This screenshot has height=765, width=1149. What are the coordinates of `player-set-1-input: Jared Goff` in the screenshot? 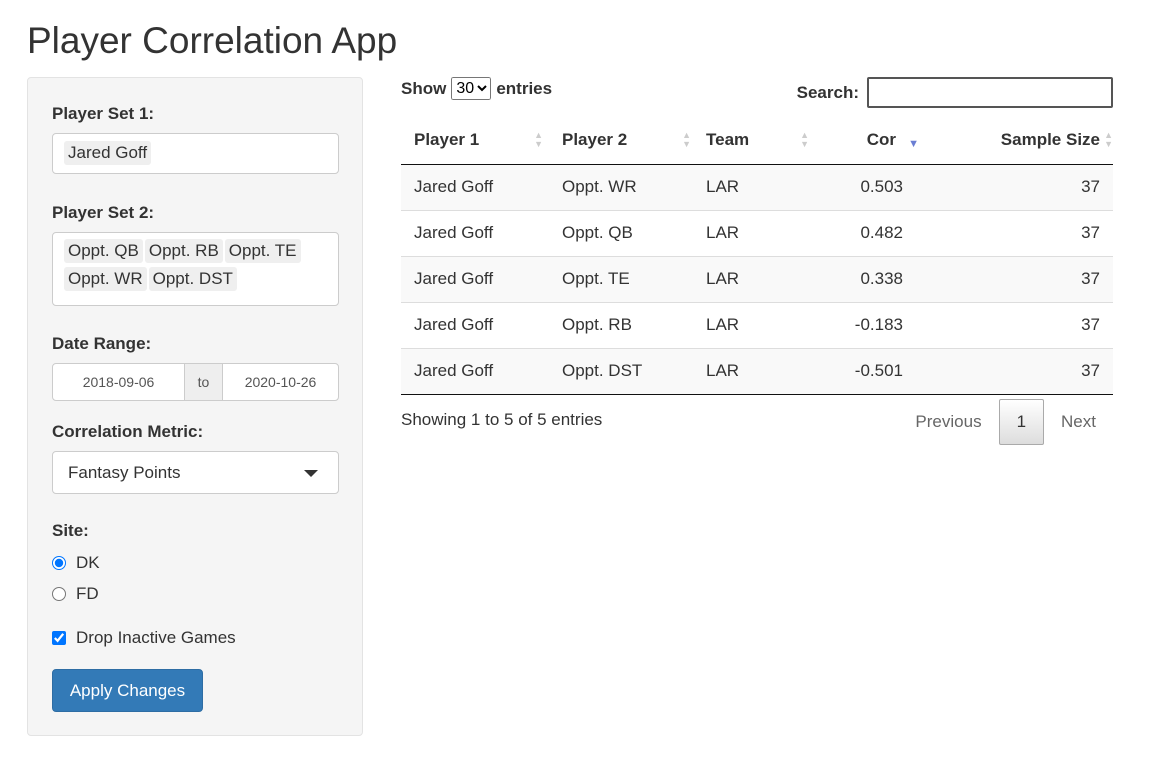 It's located at (195, 153).